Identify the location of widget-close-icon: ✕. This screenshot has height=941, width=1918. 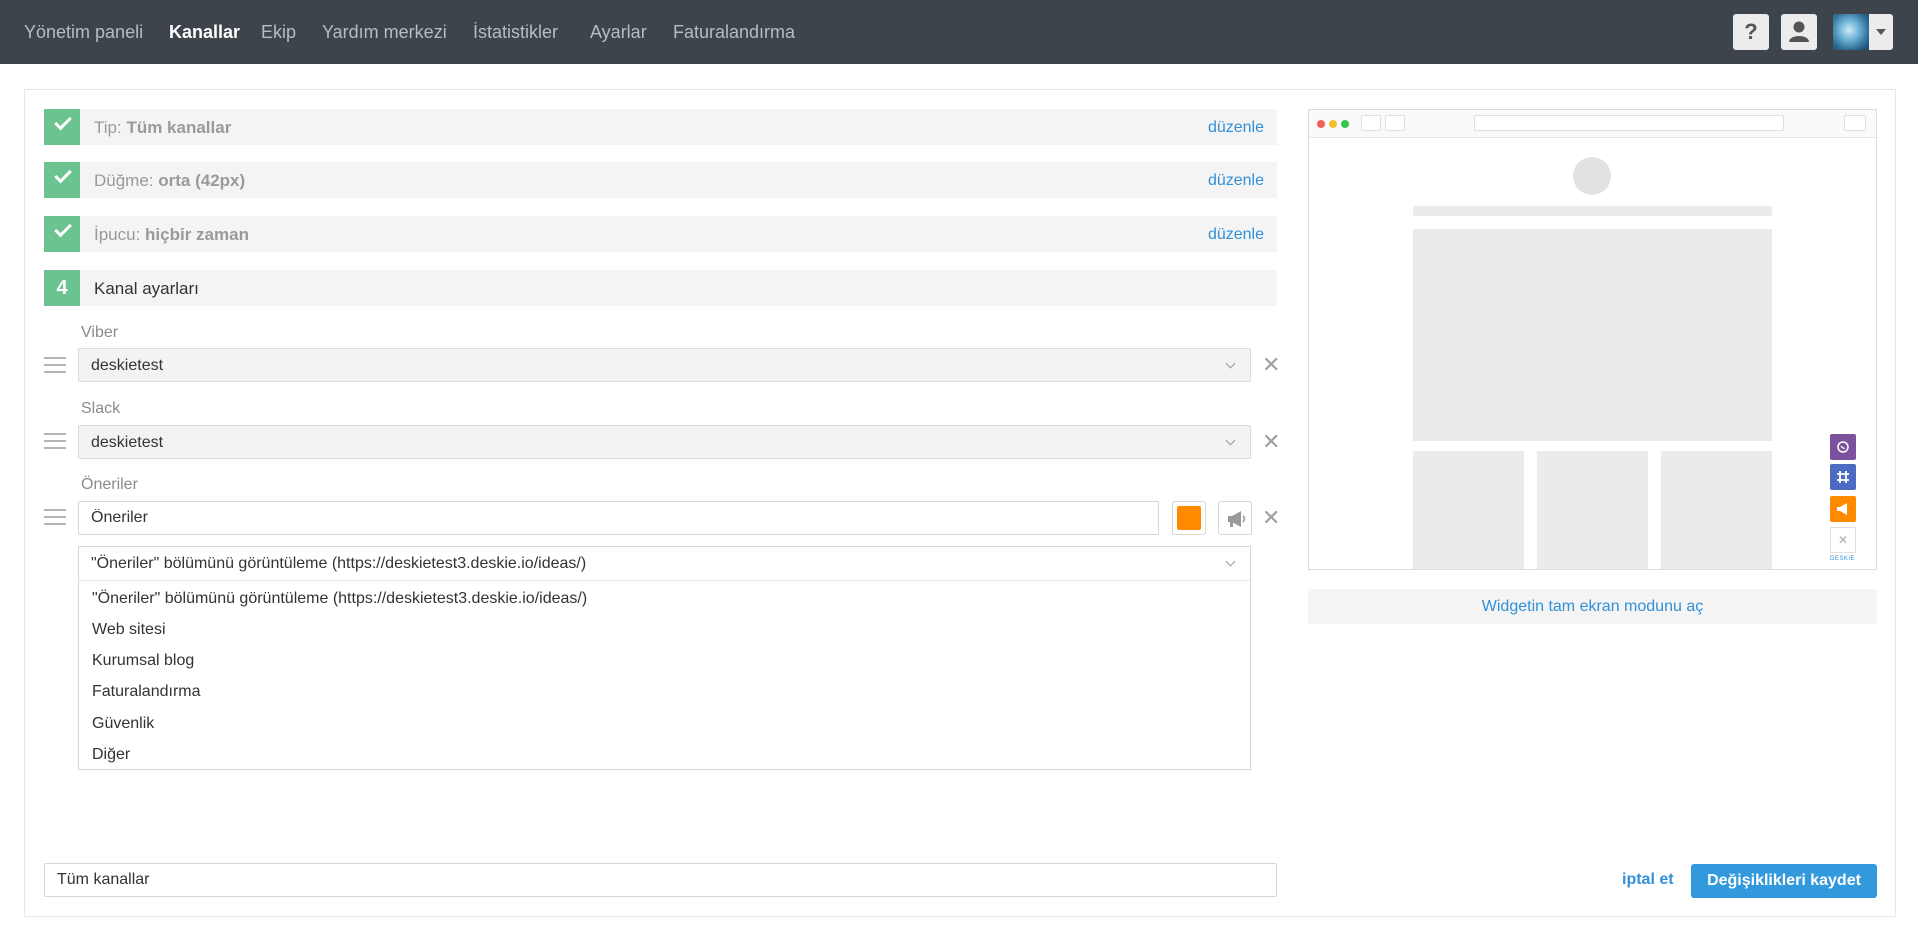
(1843, 540).